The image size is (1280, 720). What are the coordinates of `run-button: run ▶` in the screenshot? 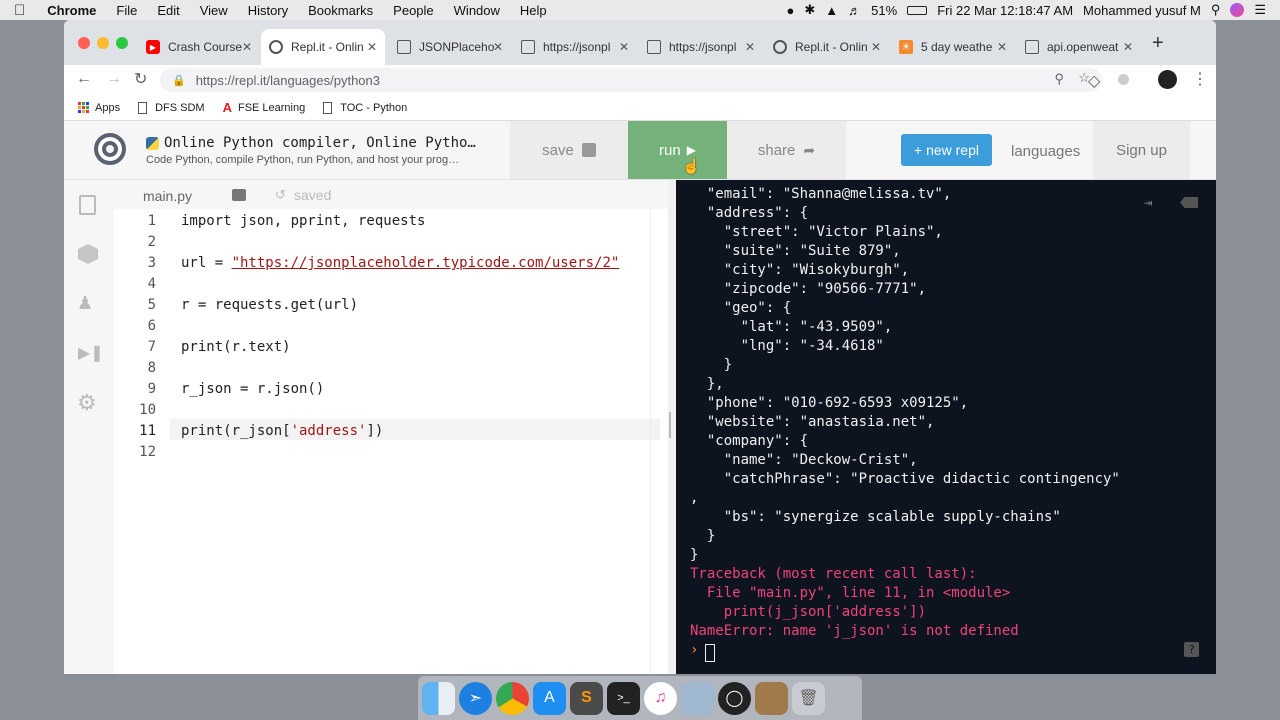 It's located at (677, 150).